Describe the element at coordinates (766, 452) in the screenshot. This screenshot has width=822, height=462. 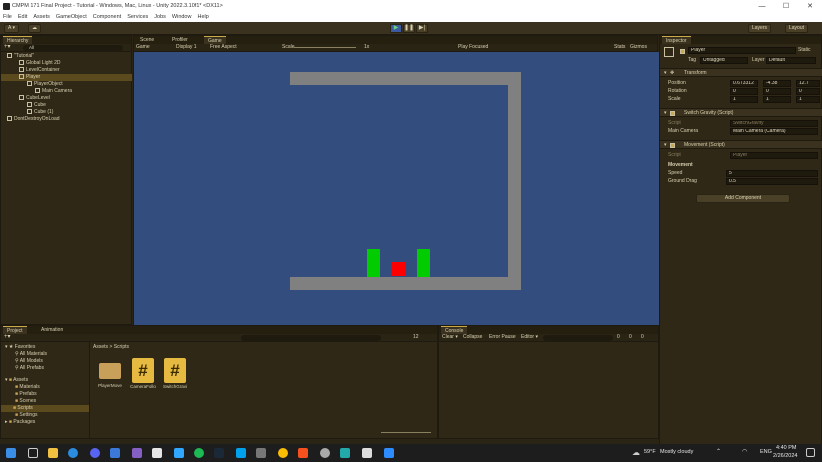
I see `language-indicator: ENG` at that location.